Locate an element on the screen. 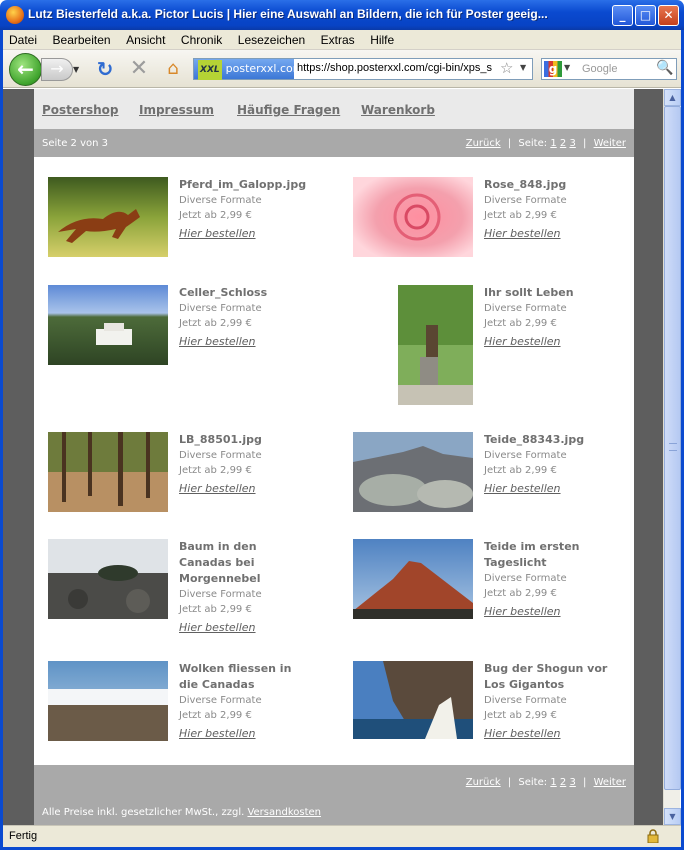 Image resolution: width=684 pixels, height=850 pixels. product-thumbnail-clouds is located at coordinates (108, 701).